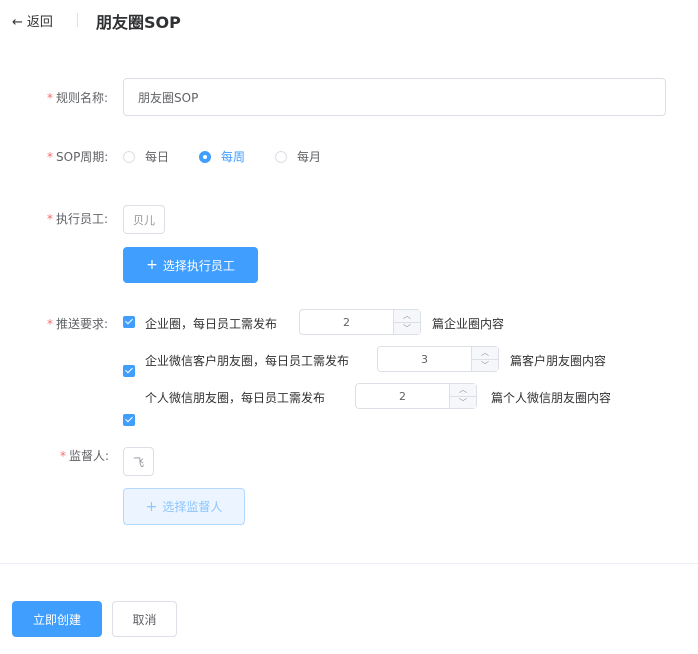 The width and height of the screenshot is (698, 654). I want to click on push-count-enterprise: 2 ︿ ﹀, so click(360, 322).